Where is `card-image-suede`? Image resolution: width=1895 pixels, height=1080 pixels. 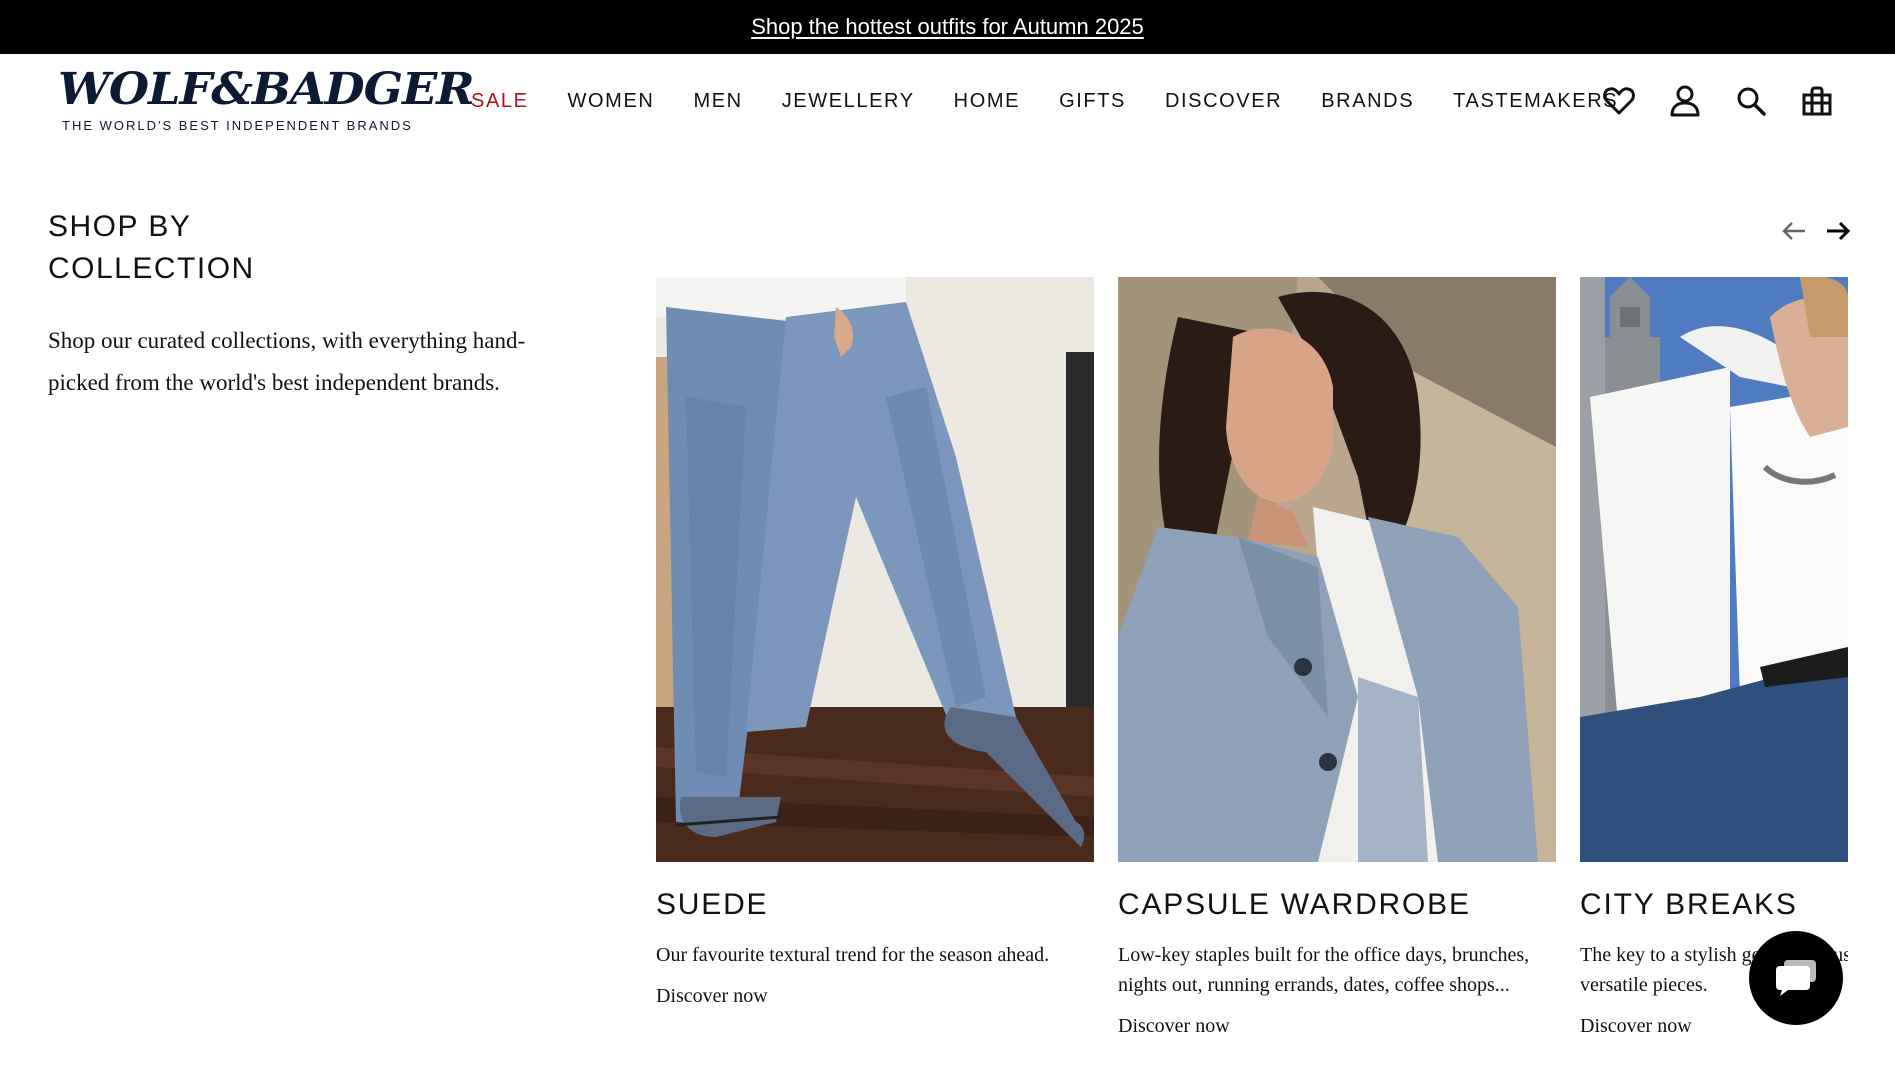
card-image-suede is located at coordinates (875, 569).